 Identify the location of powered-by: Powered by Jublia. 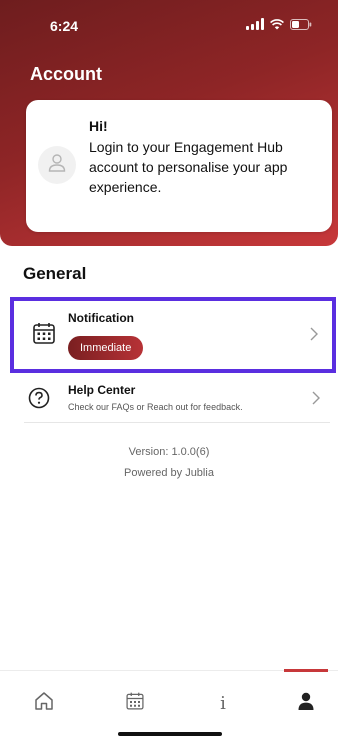
(169, 473).